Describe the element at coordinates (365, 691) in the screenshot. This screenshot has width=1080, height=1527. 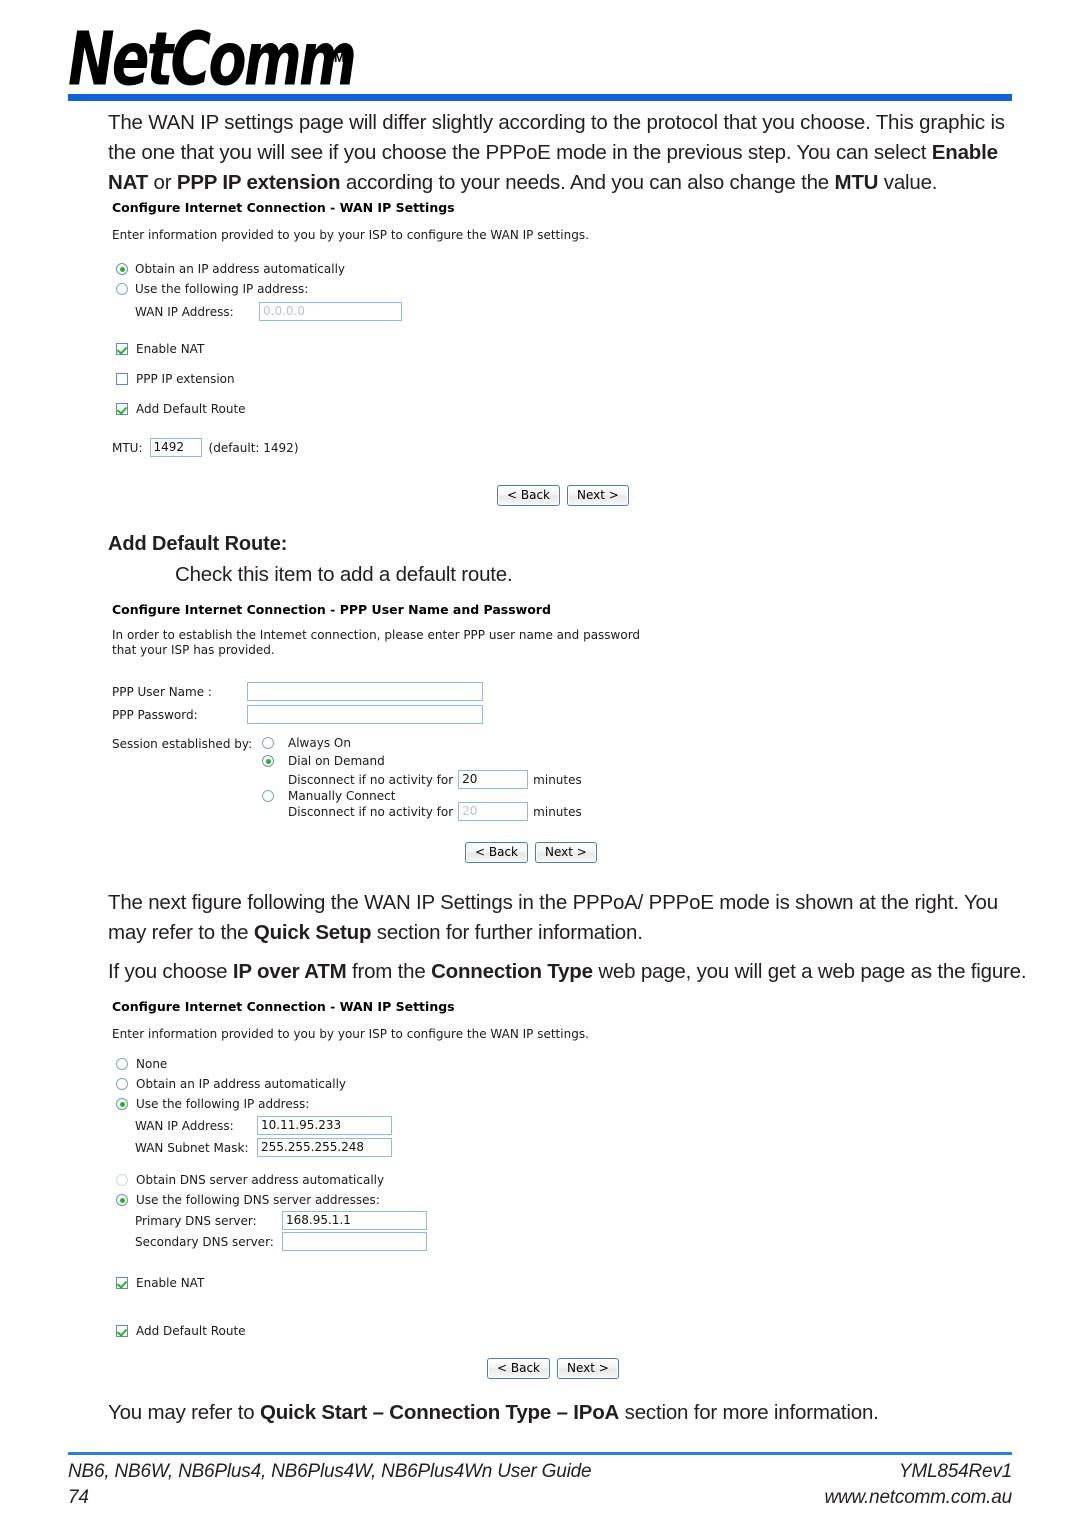
I see `ppp-user-name-input` at that location.